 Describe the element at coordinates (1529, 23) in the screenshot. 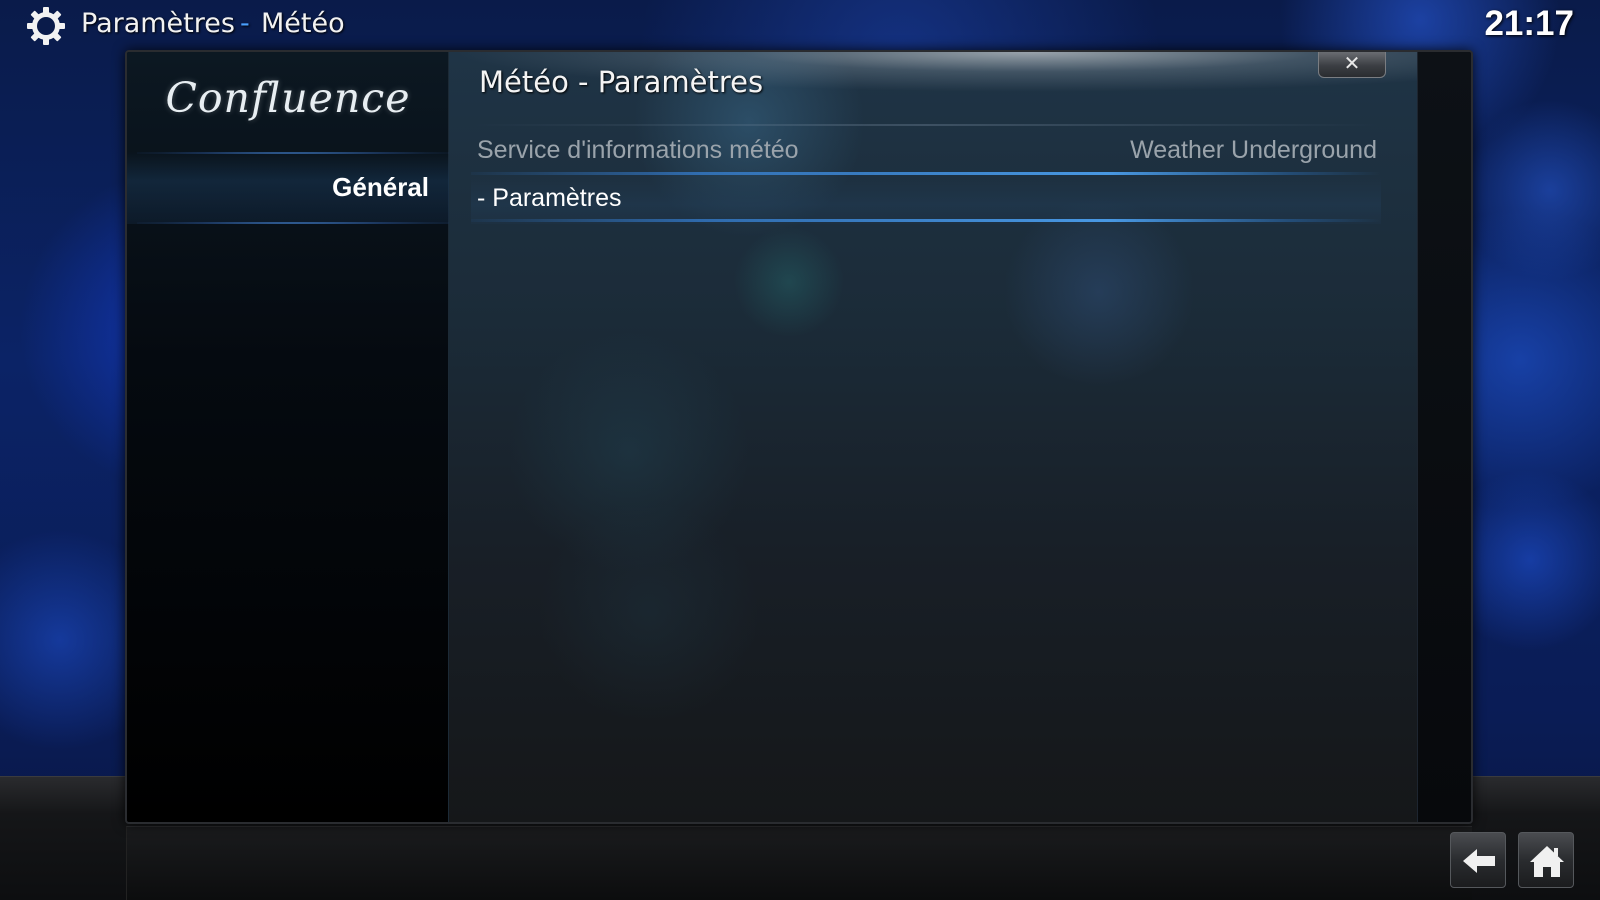

I see `clock: 21:17` at that location.